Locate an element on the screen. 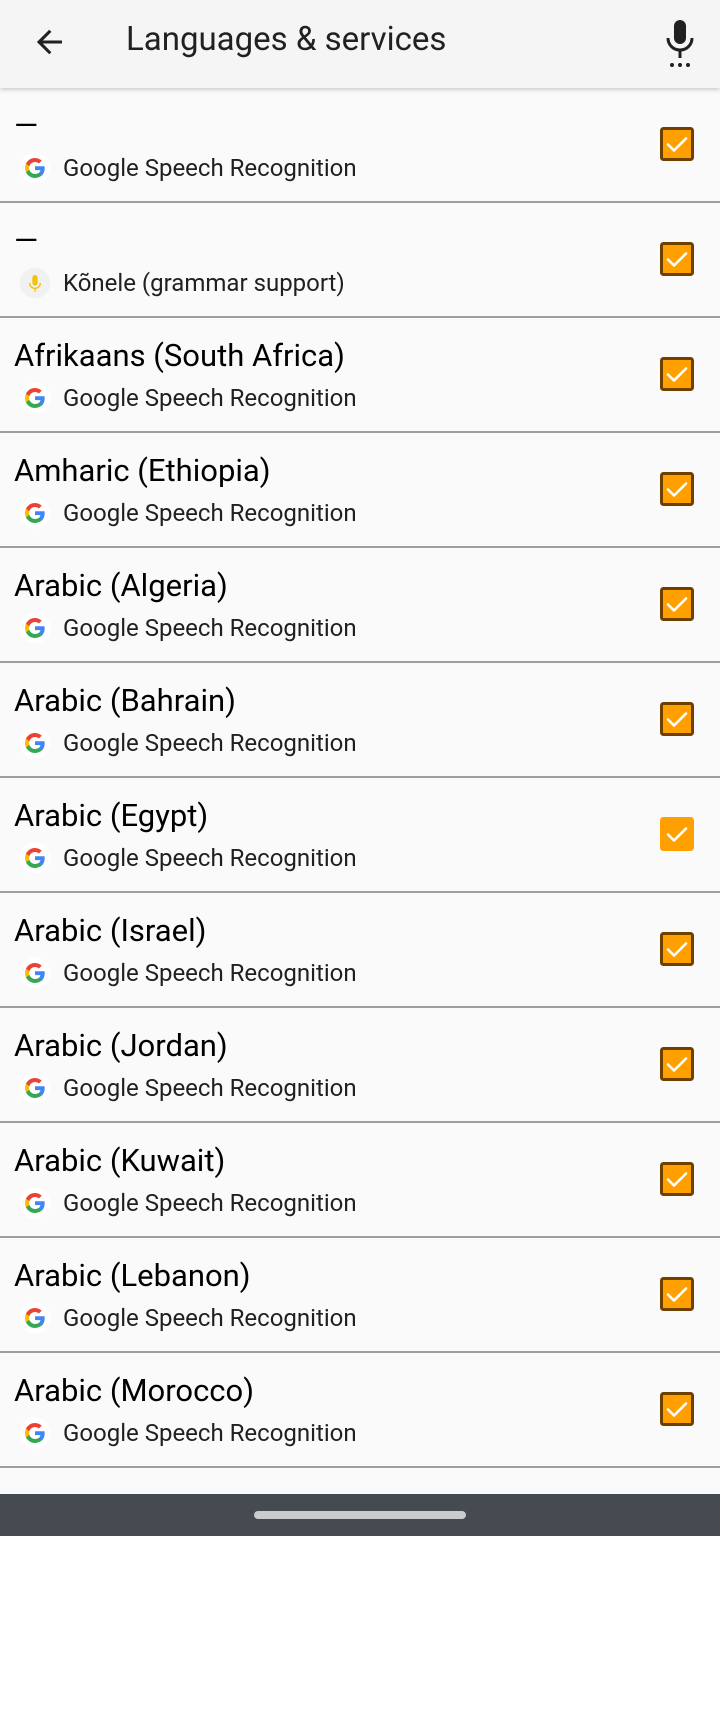 This screenshot has height=1712, width=720. service-name: Kõnele (grammar support) is located at coordinates (204, 283).